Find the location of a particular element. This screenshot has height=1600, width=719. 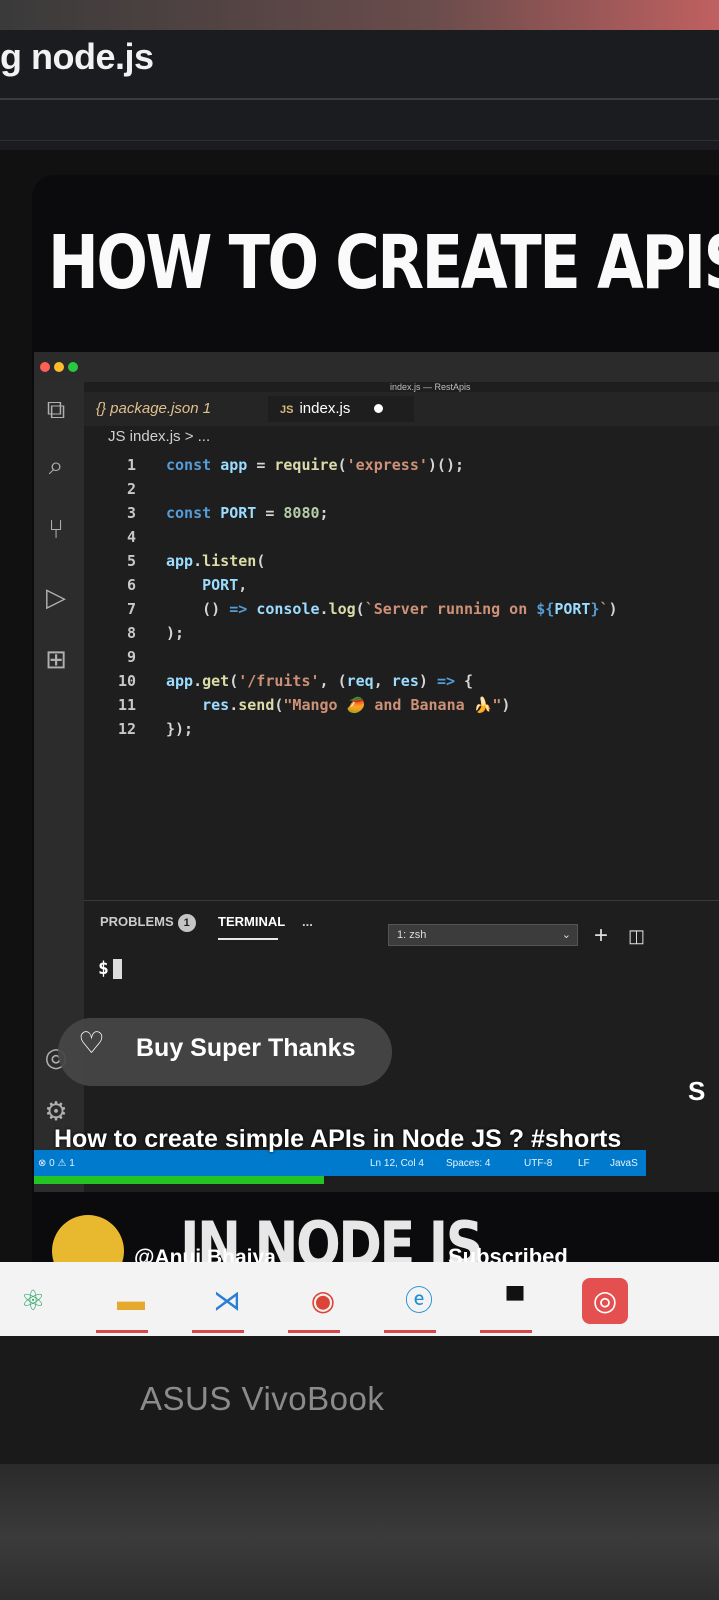

line-number: 7 is located at coordinates (131, 609).